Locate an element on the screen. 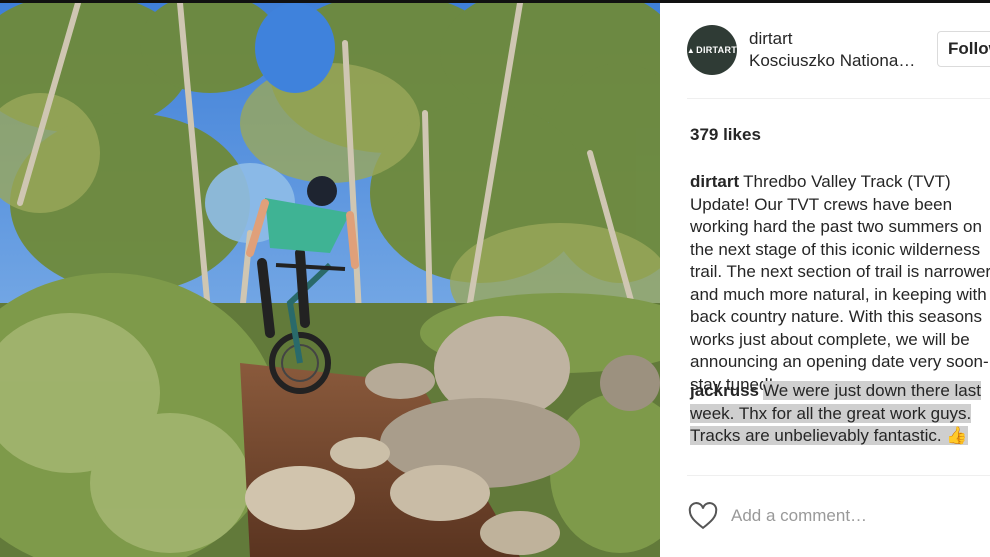  comment-username: jackruss is located at coordinates (724, 390).